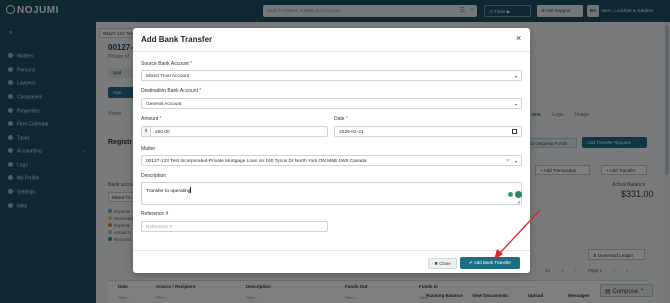 The image size is (670, 303). Describe the element at coordinates (514, 131) in the screenshot. I see `calendar-icon` at that location.